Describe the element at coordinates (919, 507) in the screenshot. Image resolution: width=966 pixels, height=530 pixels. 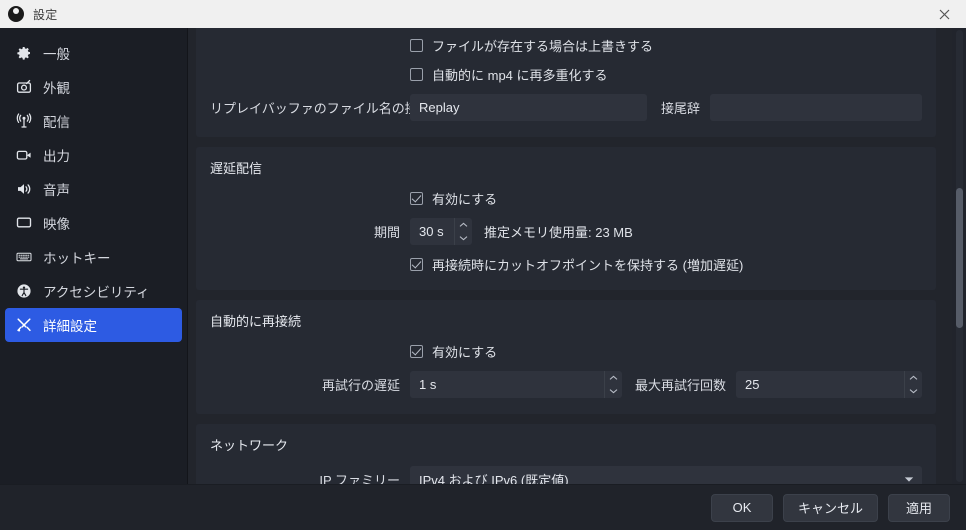
I see `apply-button: 適用` at that location.